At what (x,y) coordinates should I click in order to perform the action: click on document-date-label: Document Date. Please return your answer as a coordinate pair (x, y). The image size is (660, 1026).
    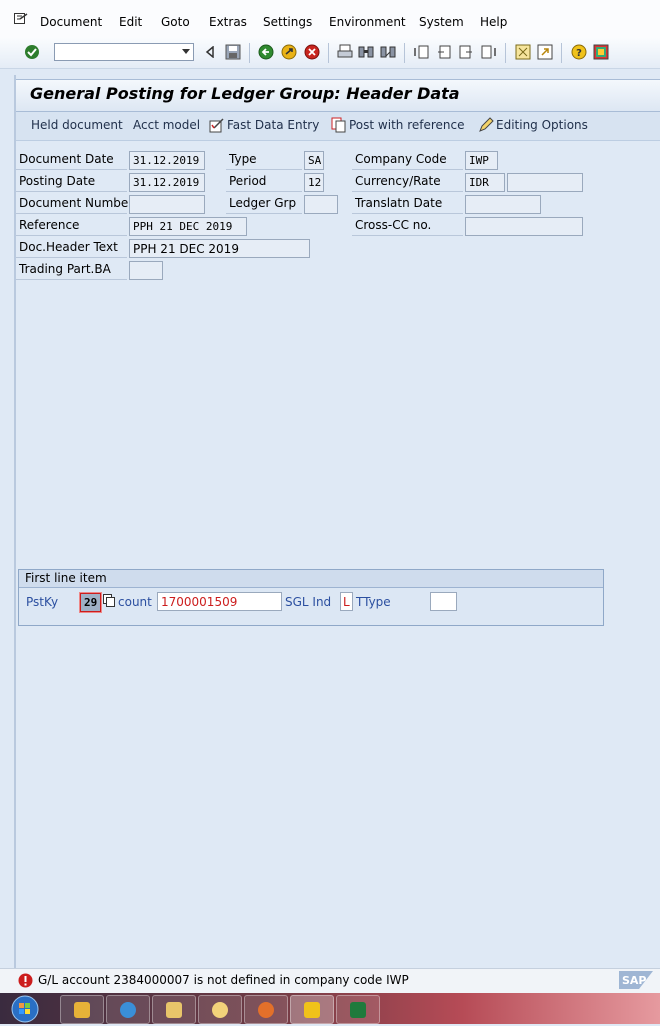
    Looking at the image, I should click on (71, 160).